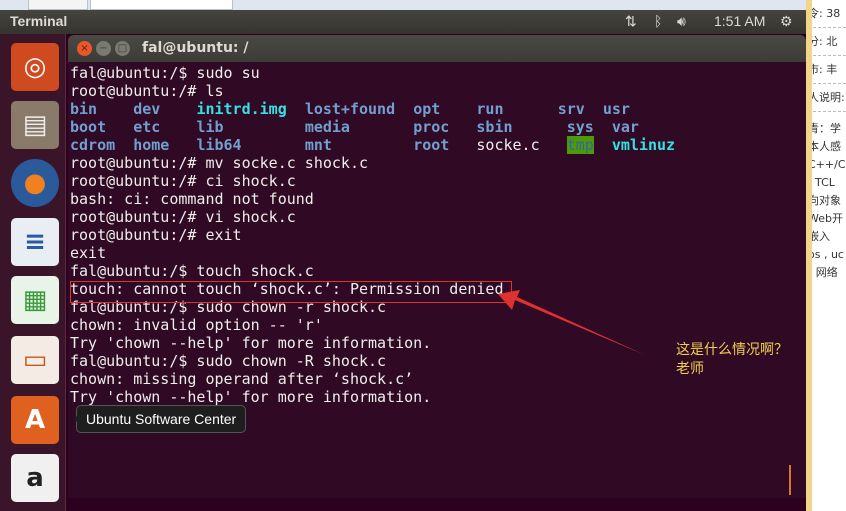 The image size is (846, 511). What do you see at coordinates (823, 272) in the screenshot?
I see `side-text: ) 网络` at bounding box center [823, 272].